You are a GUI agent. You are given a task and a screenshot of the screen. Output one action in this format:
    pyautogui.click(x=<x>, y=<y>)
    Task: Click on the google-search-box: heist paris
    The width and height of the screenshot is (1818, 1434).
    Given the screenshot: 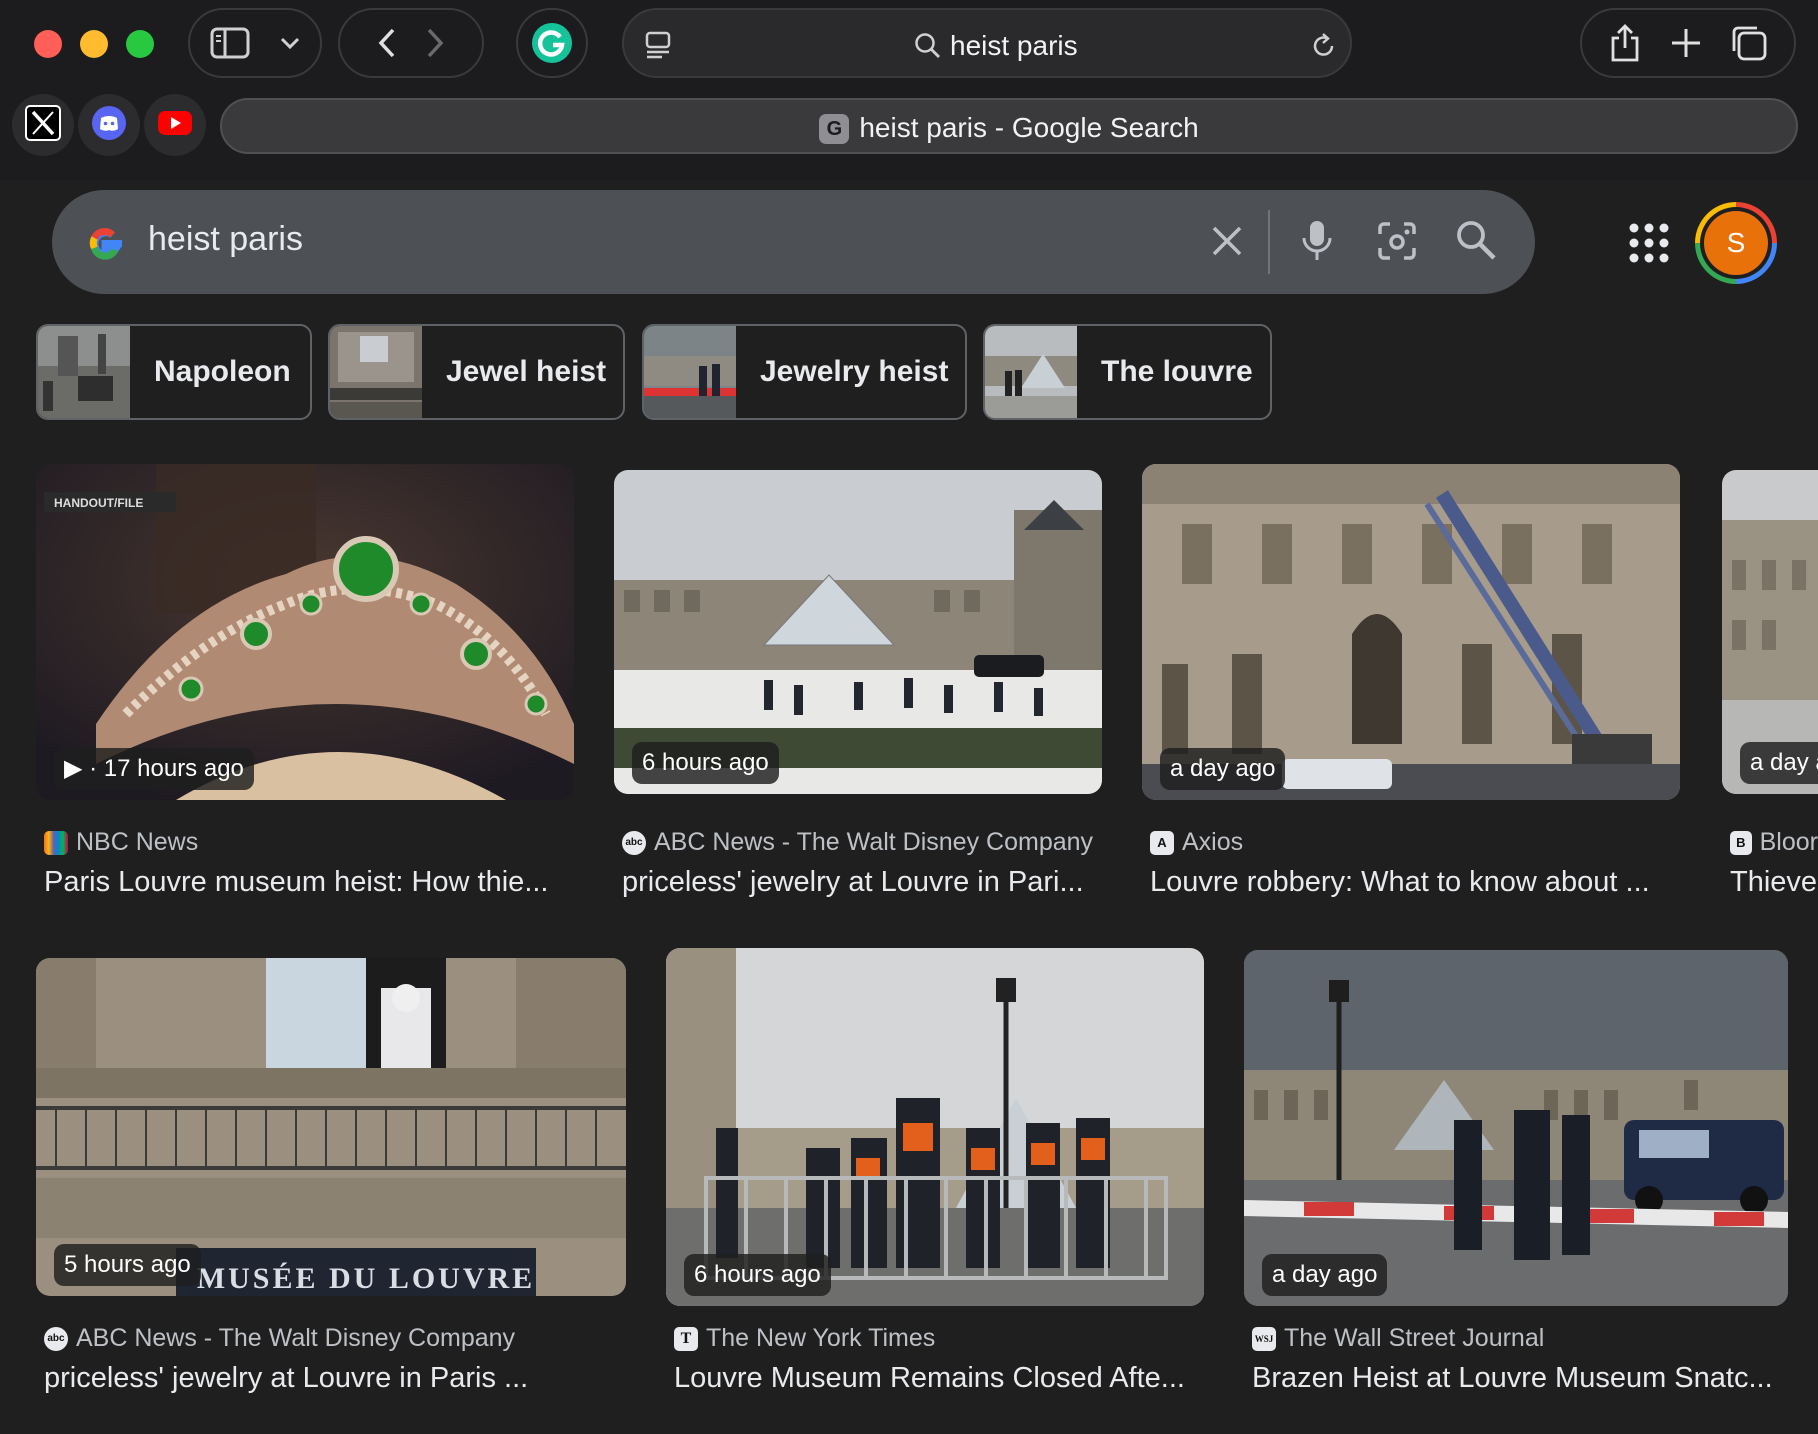 What is the action you would take?
    pyautogui.click(x=793, y=242)
    